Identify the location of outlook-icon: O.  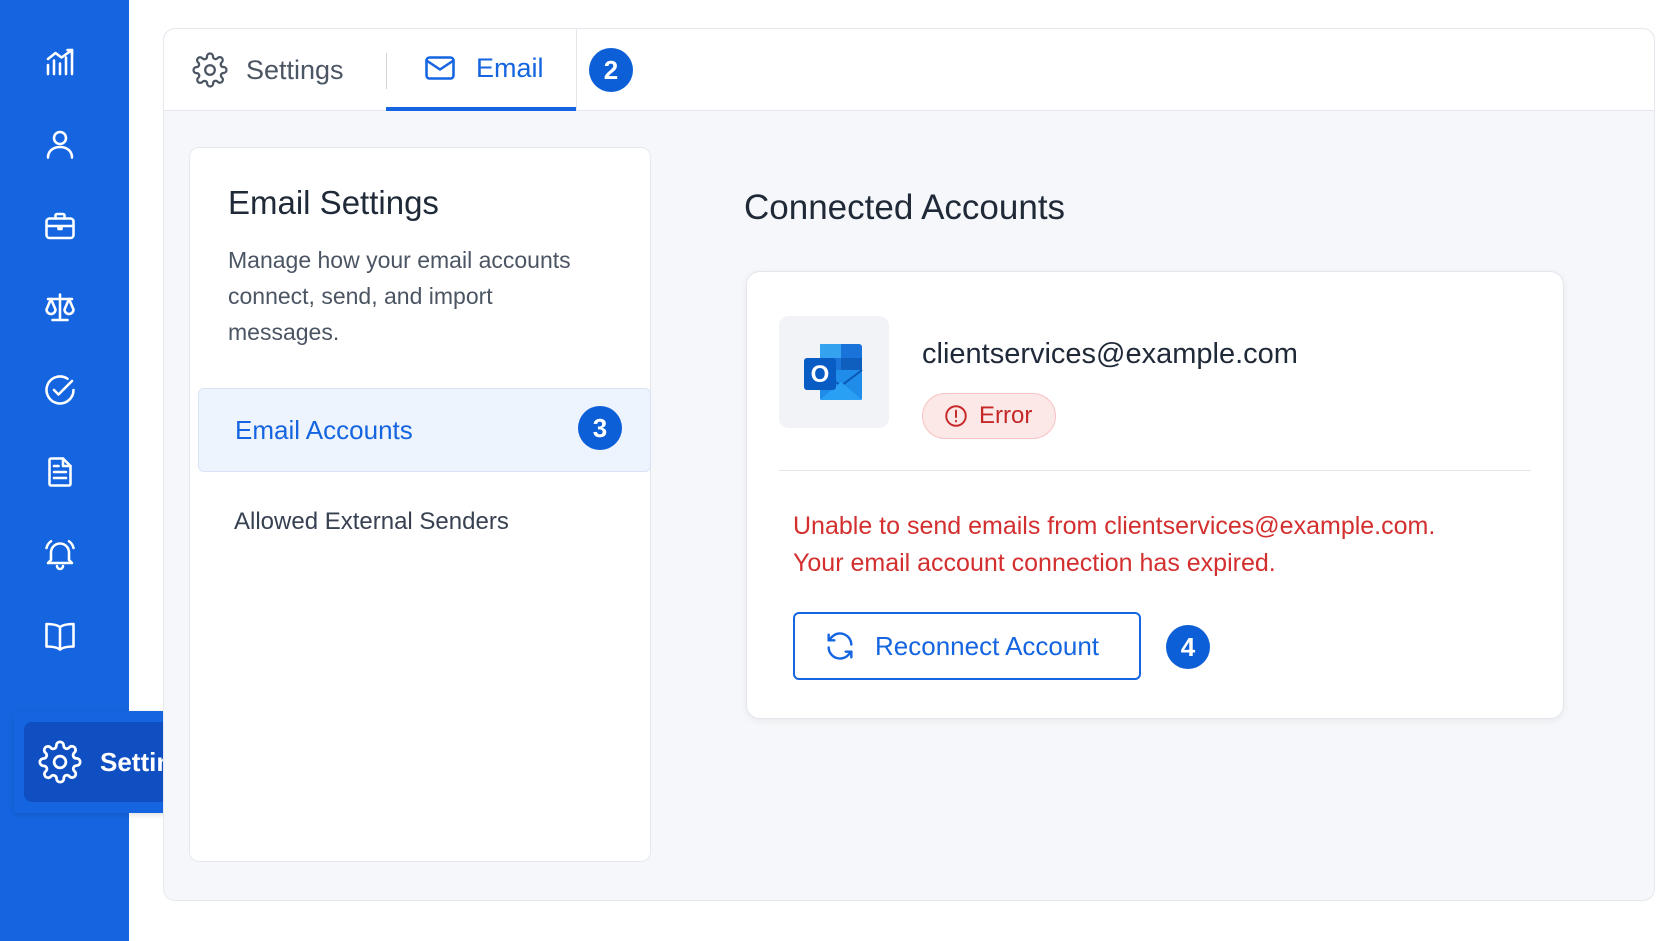
(833, 372).